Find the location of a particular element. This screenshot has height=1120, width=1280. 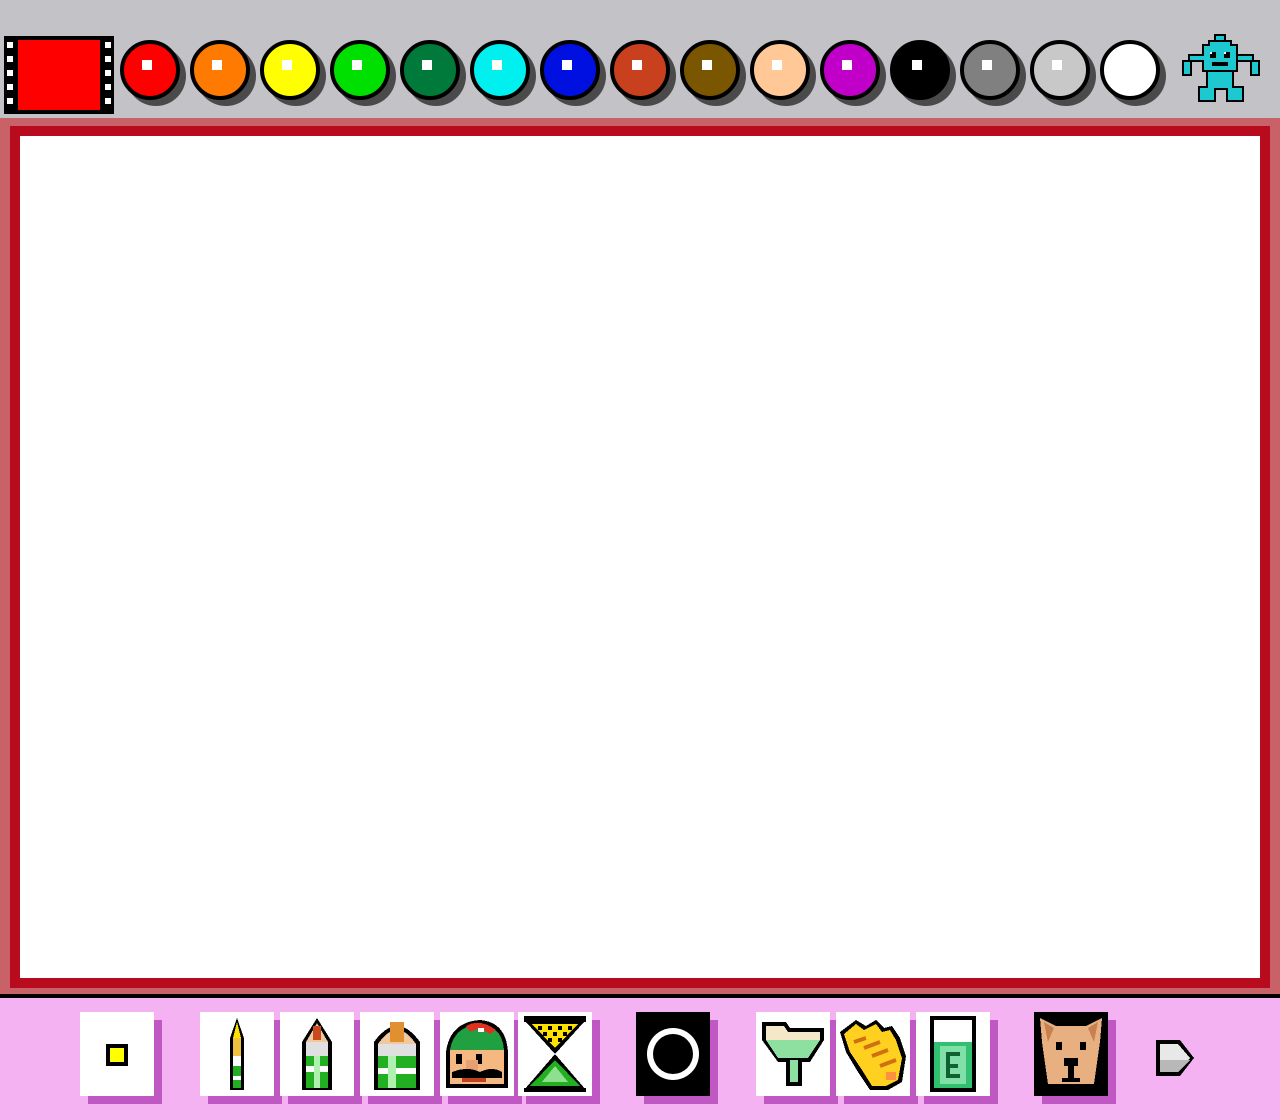

paint-bucket-button is located at coordinates (793, 1054).